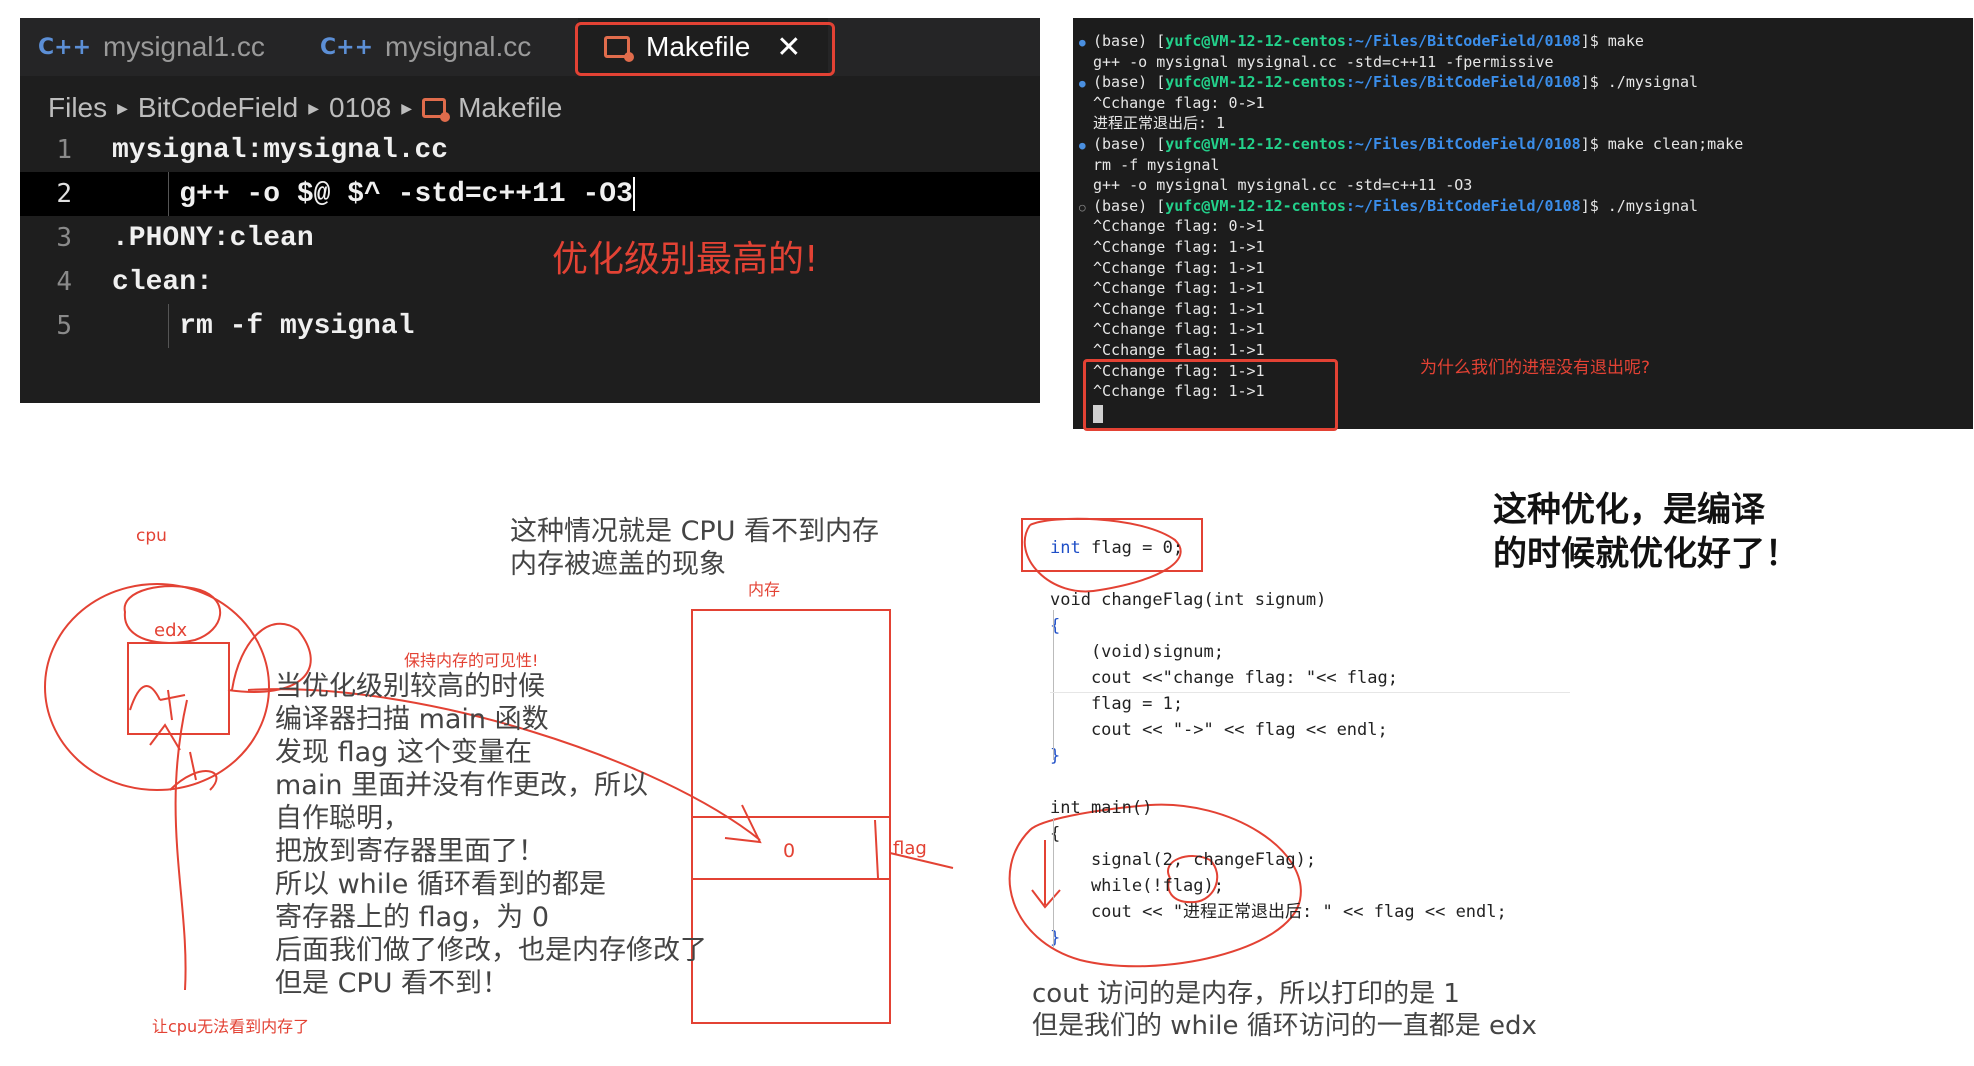 The height and width of the screenshot is (1066, 1974). Describe the element at coordinates (1188, 600) in the screenshot. I see `code-line: void changeFlag(int signum)` at that location.